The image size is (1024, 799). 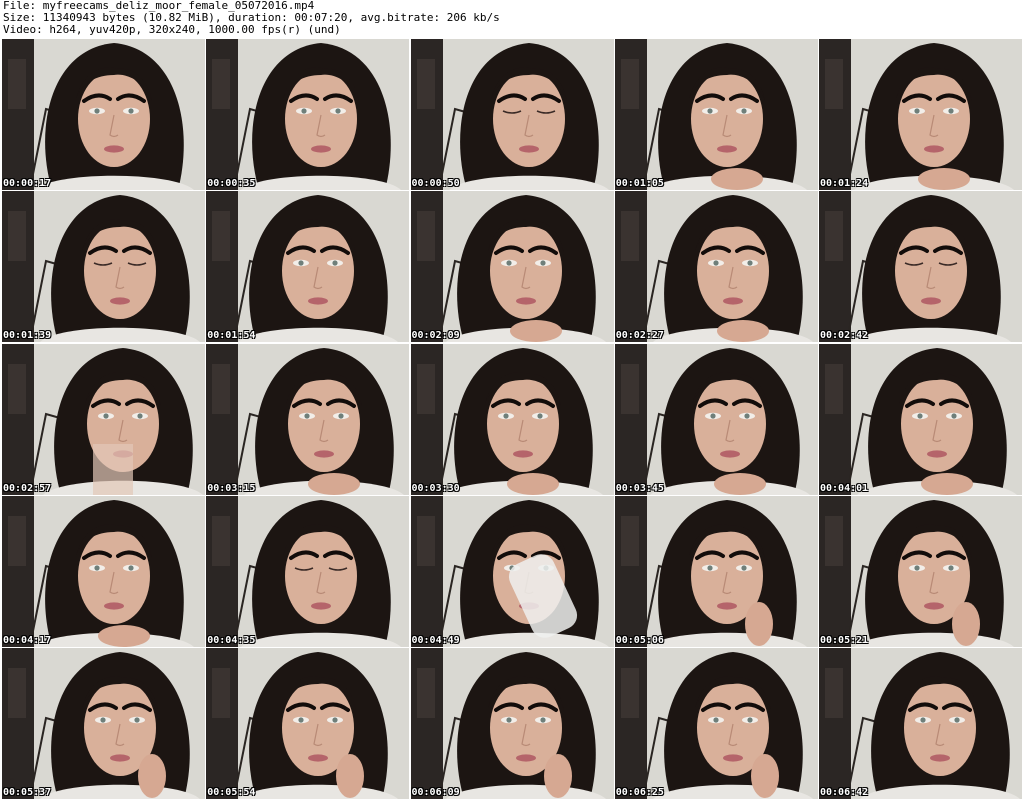 What do you see at coordinates (27, 640) in the screenshot?
I see `frame-timestamp: 00:04:17` at bounding box center [27, 640].